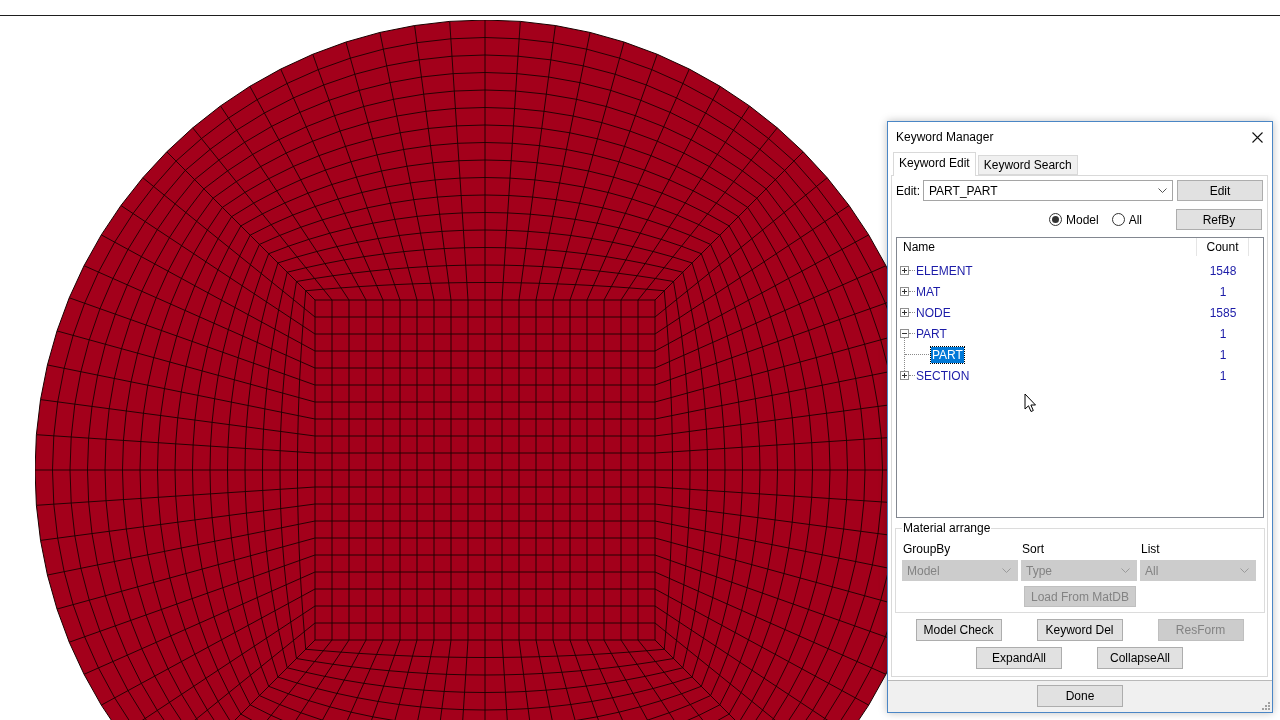 The image size is (1280, 720). What do you see at coordinates (1266, 706) in the screenshot?
I see `resize-grip-icon` at bounding box center [1266, 706].